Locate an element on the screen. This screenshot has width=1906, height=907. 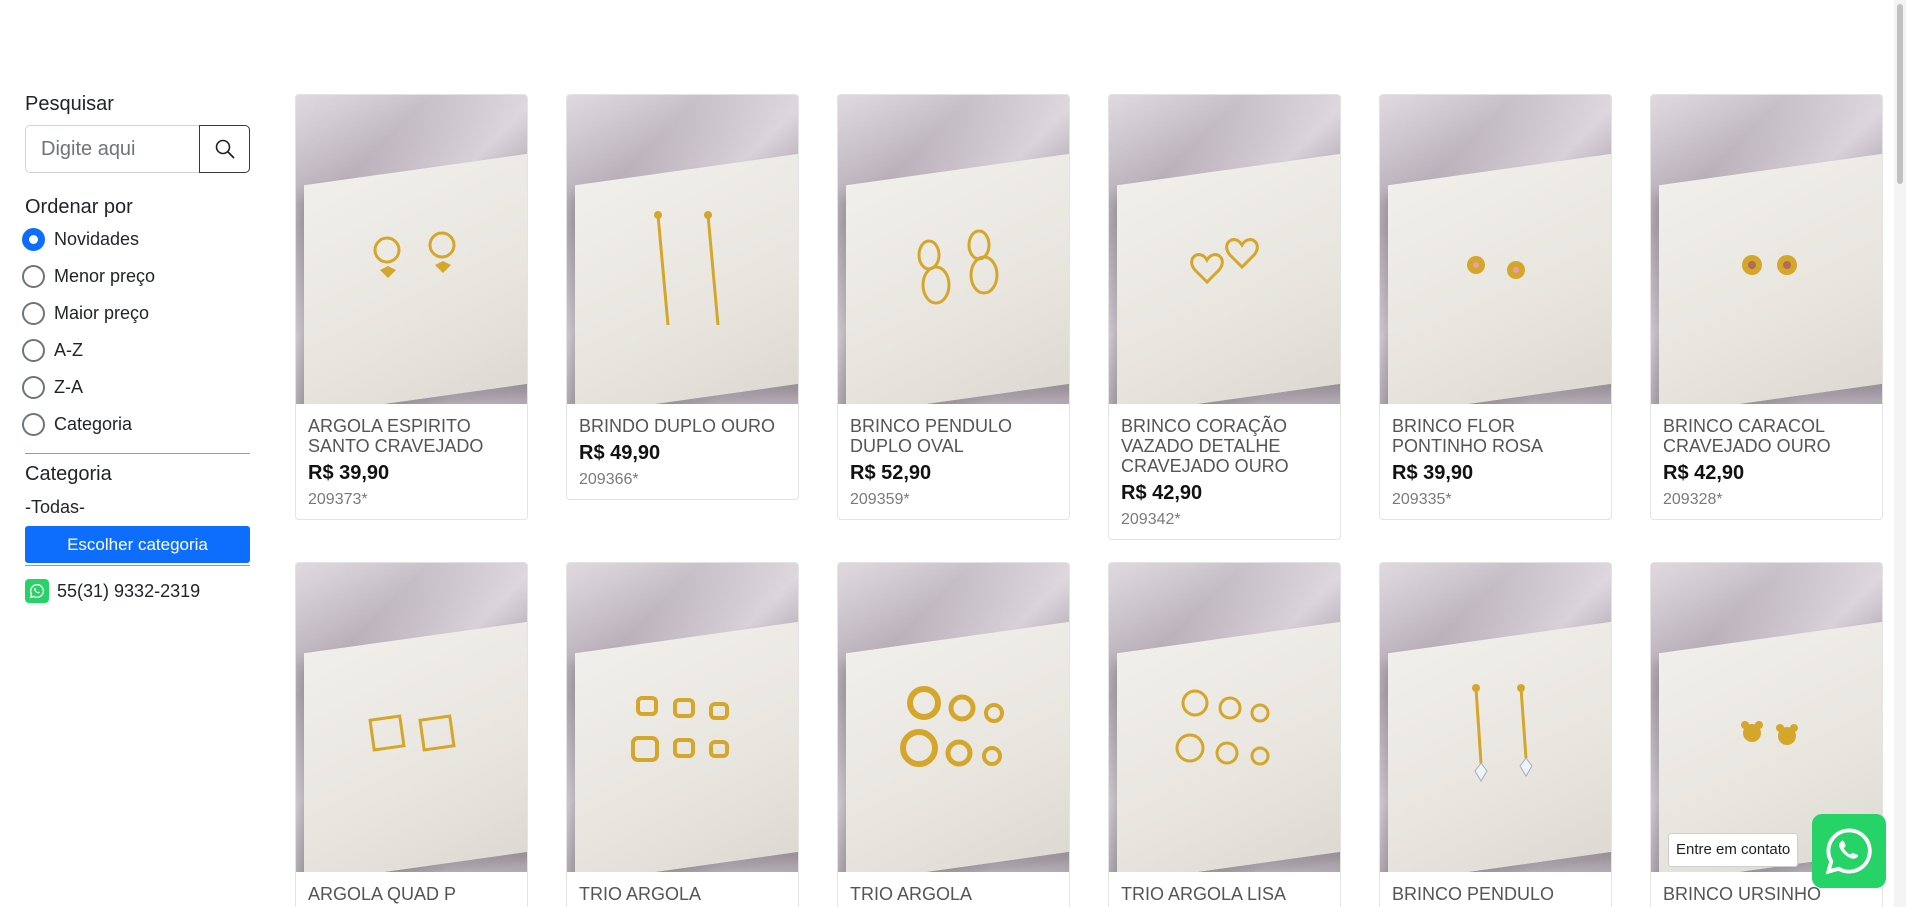
product-name: ARGOLA ESPIRITO SANTO CRAVEJADO is located at coordinates (396, 436).